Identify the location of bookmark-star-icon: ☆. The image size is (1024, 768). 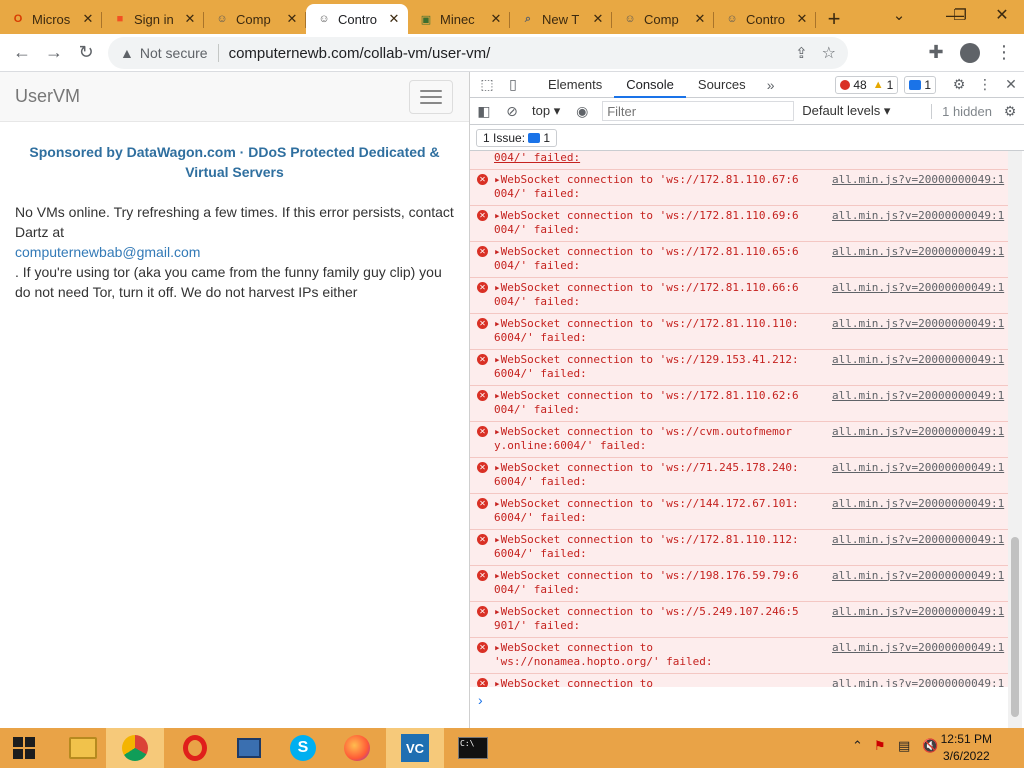
(829, 53).